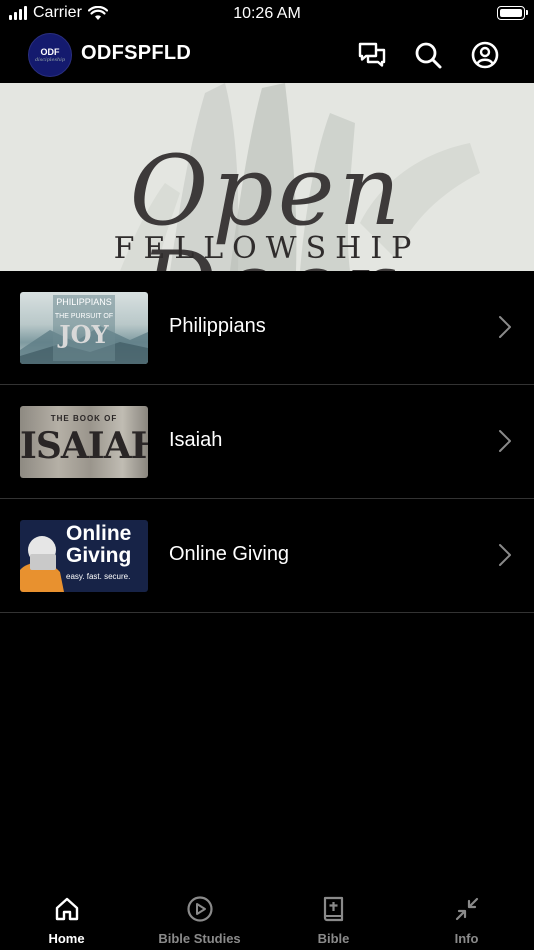 The image size is (534, 950). What do you see at coordinates (99, 533) in the screenshot?
I see `giving-thumb-line1: Online` at bounding box center [99, 533].